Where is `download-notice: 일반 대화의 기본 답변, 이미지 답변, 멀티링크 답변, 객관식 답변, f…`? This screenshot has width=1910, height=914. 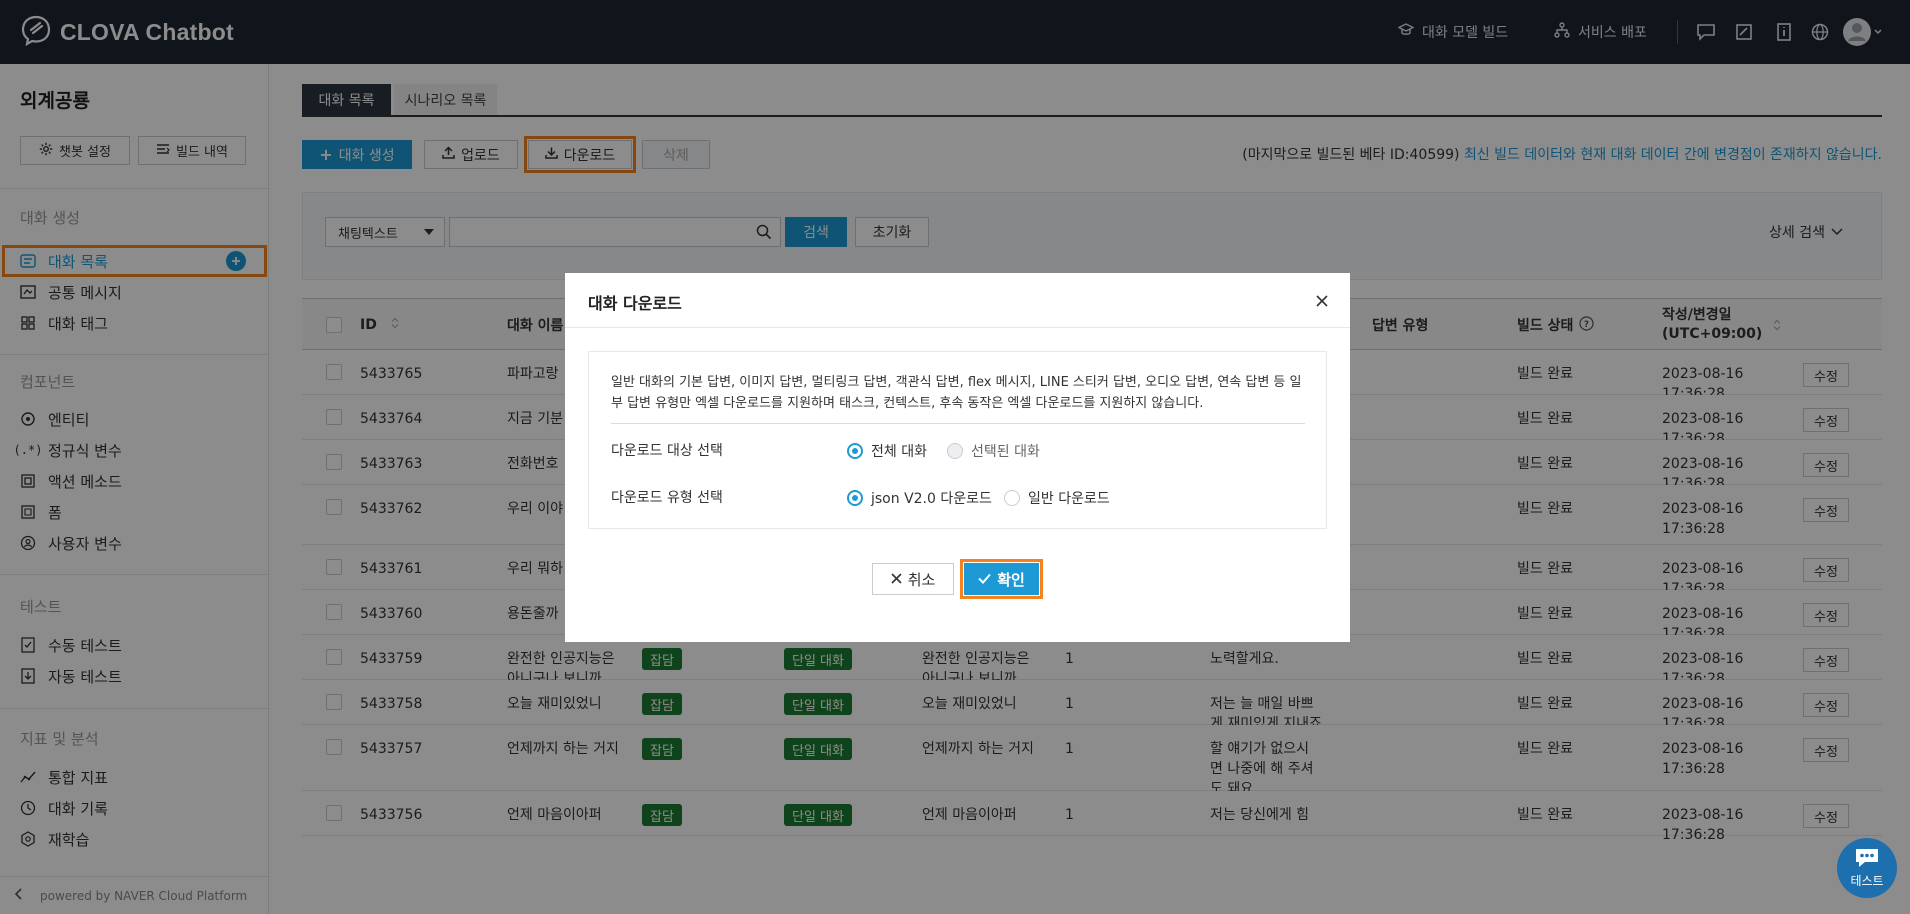 download-notice: 일반 대화의 기본 답변, 이미지 답변, 멀티링크 답변, 객관식 답변, f… is located at coordinates (956, 393).